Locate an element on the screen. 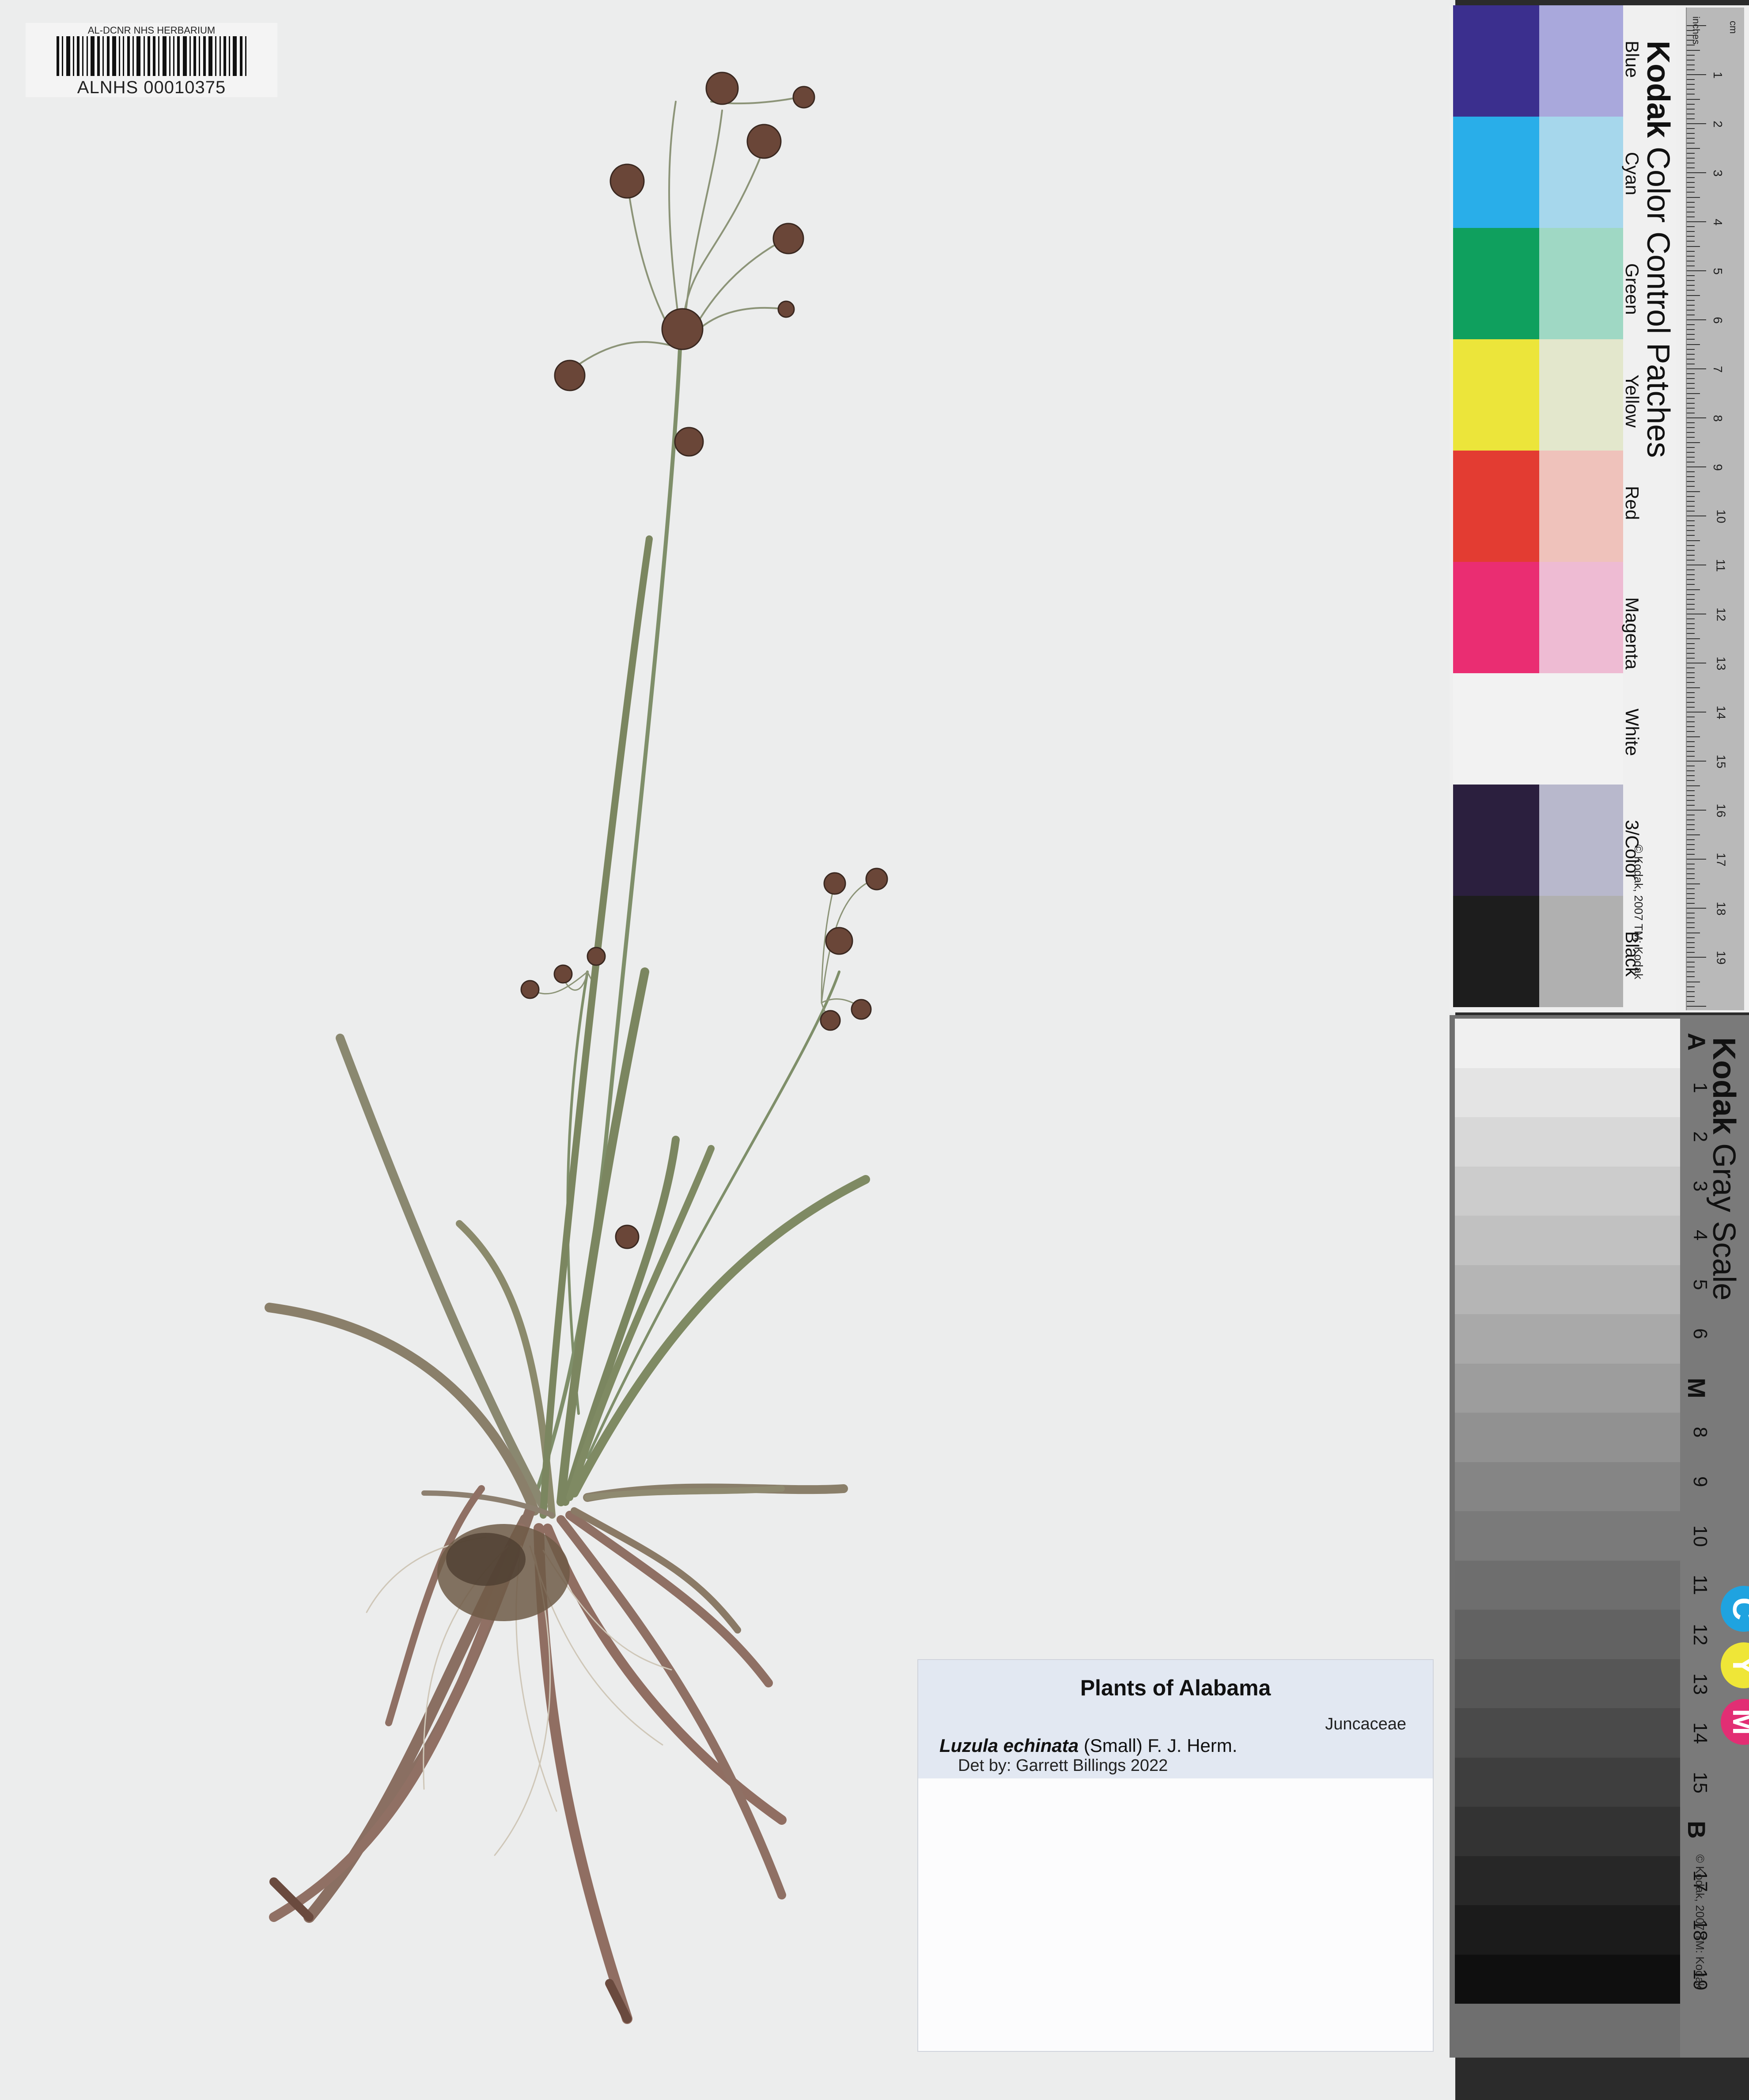 The height and width of the screenshot is (2100, 1749). cym-dot-y: Y is located at coordinates (1735, 1665).